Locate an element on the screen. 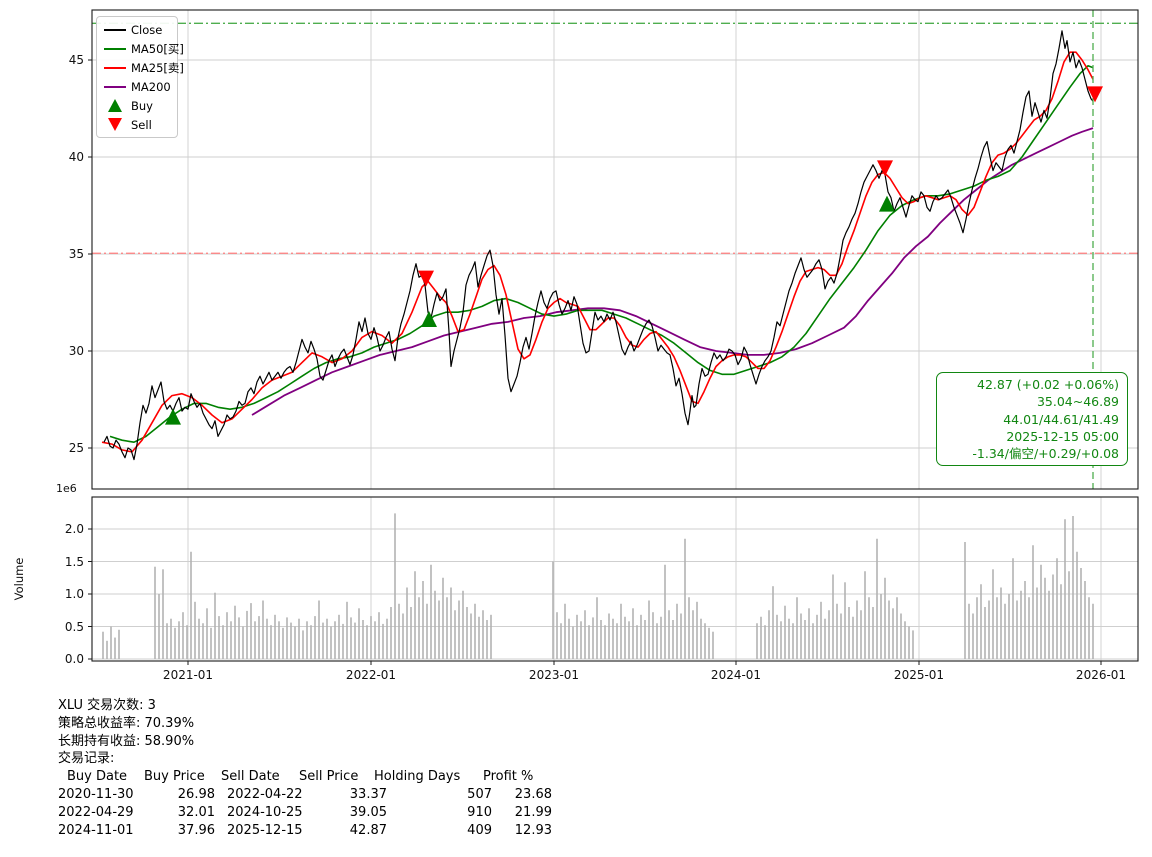 The width and height of the screenshot is (1152, 857). legend-label: MA25[卖] is located at coordinates (157, 67).